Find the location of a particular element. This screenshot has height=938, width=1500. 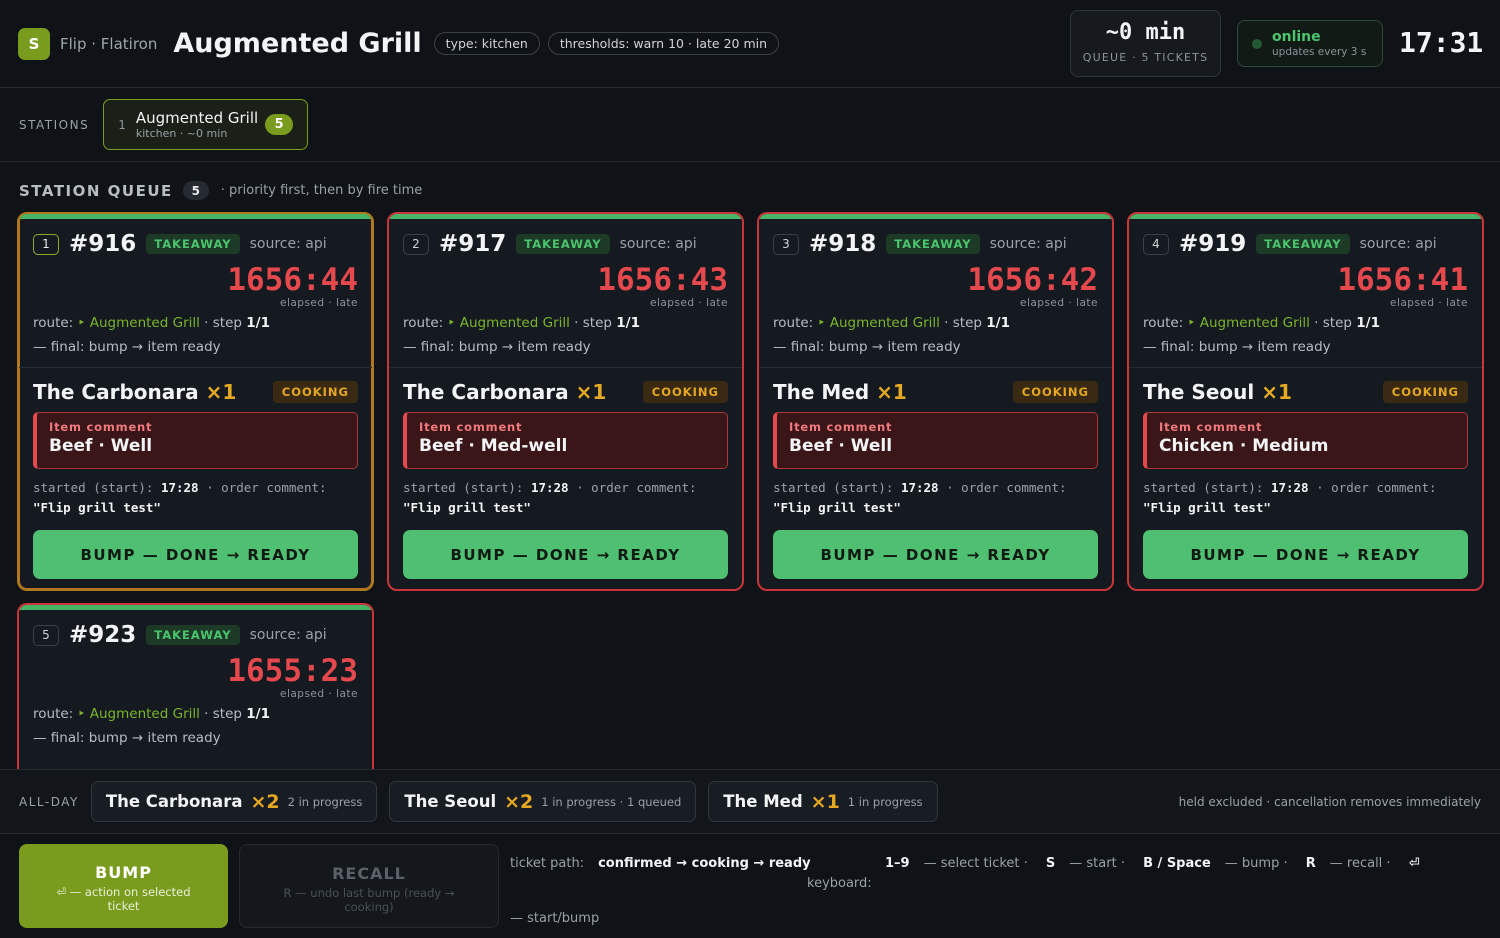

item-name: The Med ×1 is located at coordinates (840, 392).